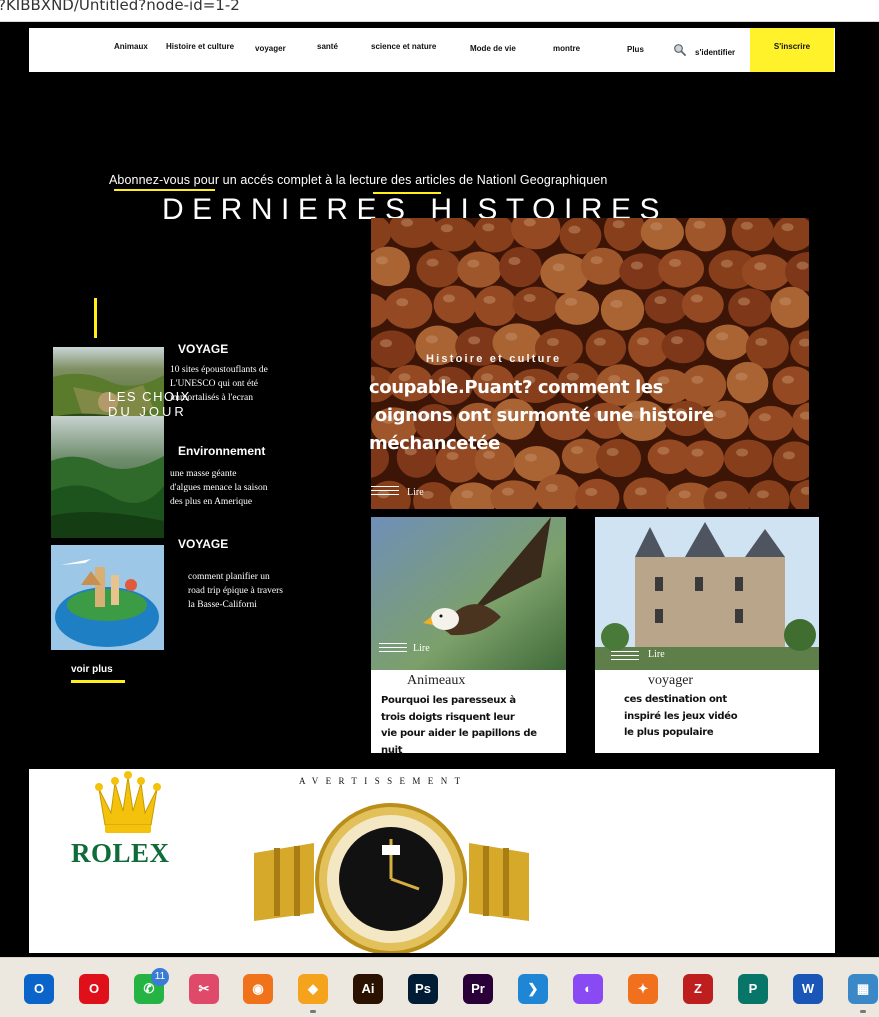 The width and height of the screenshot is (879, 1017). I want to click on nav-item-plus: Plus, so click(635, 49).